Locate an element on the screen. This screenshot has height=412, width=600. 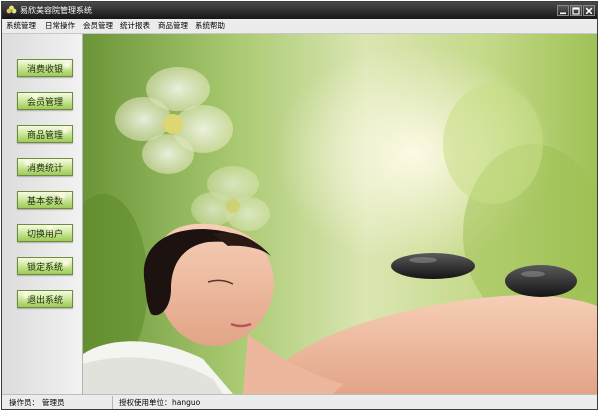
consumption-stats-button: 消费统计 is located at coordinates (45, 167).